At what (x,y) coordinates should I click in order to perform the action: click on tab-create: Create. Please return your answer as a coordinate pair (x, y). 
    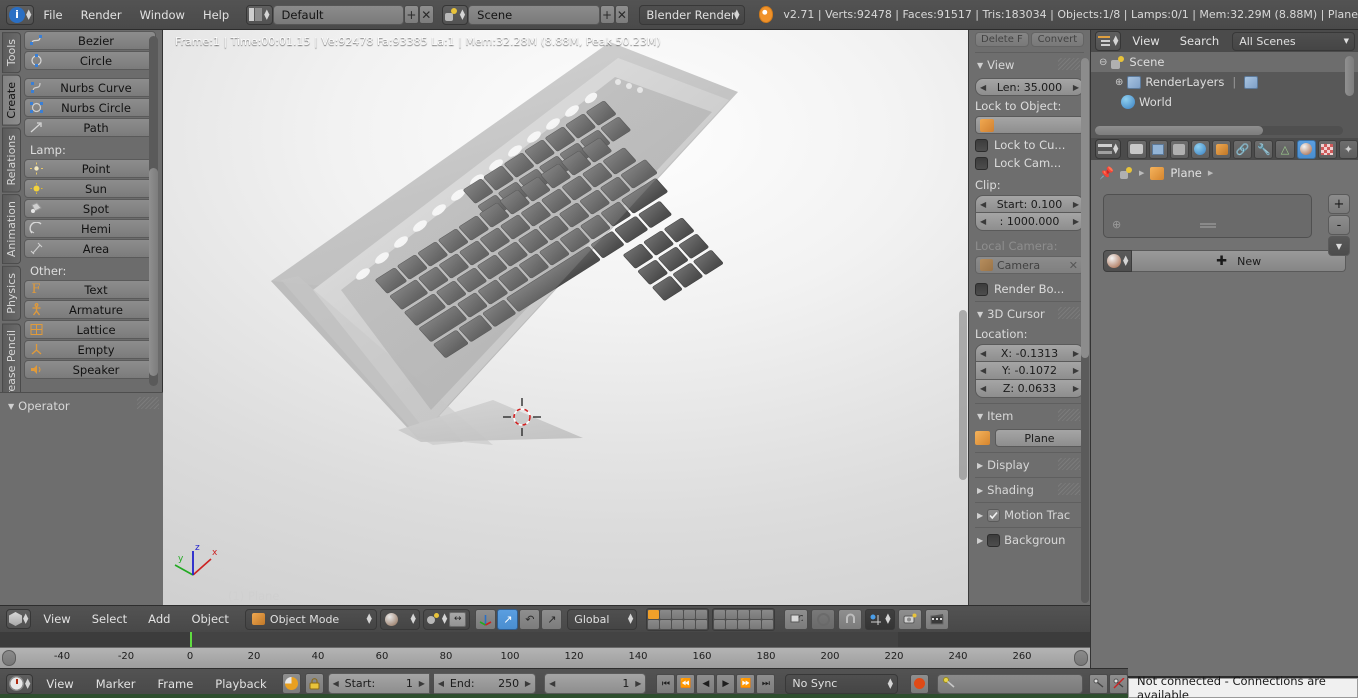
    Looking at the image, I should click on (11, 100).